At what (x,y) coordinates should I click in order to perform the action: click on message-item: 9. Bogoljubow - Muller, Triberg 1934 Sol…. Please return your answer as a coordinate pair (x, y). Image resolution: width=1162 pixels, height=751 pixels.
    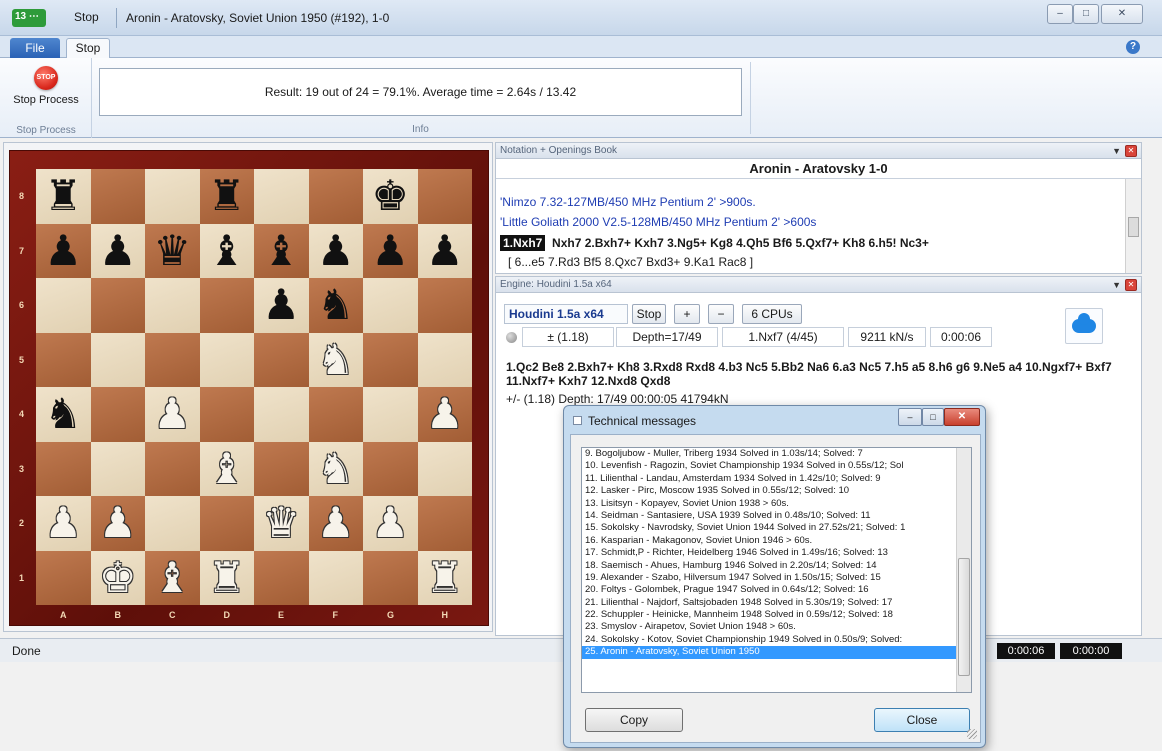
    Looking at the image, I should click on (776, 454).